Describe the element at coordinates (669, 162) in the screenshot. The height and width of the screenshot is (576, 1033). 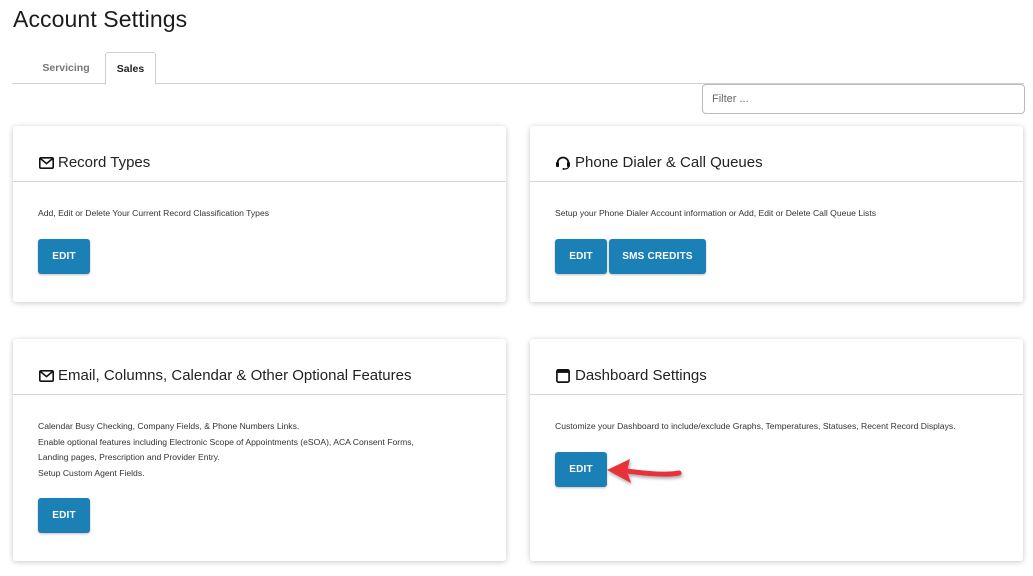
I see `card-title: Phone Dialer & Call Queues` at that location.